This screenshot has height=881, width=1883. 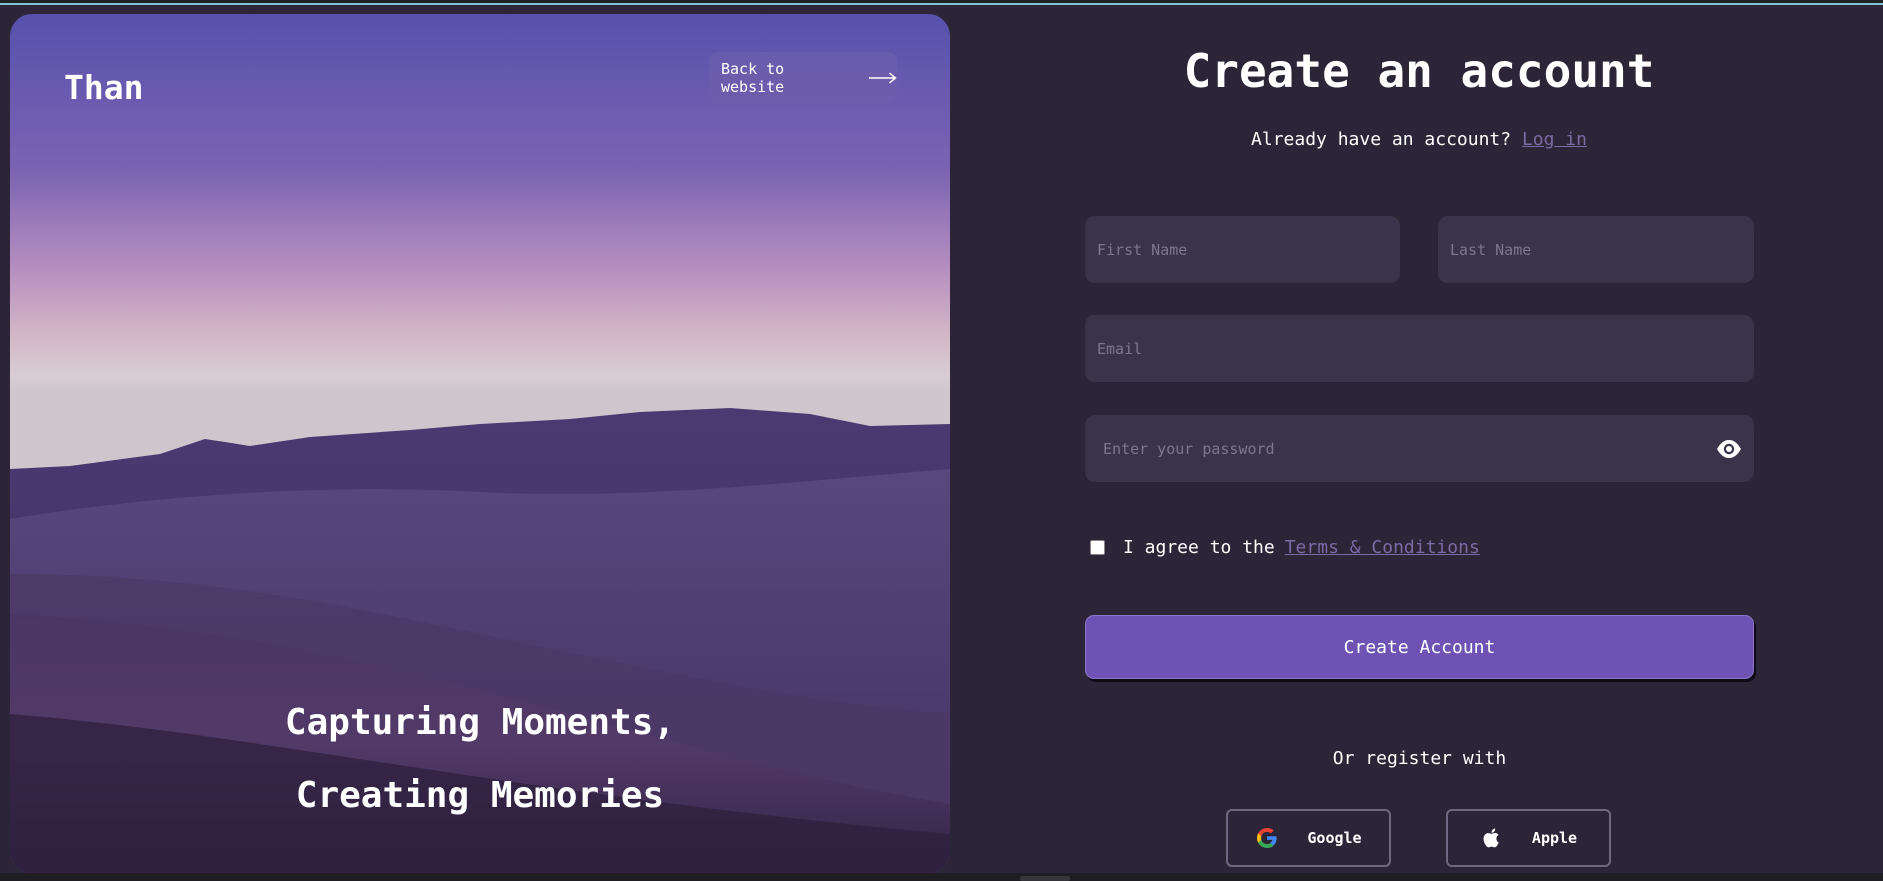 What do you see at coordinates (753, 77) in the screenshot?
I see `back-to-website-label: Back to website` at bounding box center [753, 77].